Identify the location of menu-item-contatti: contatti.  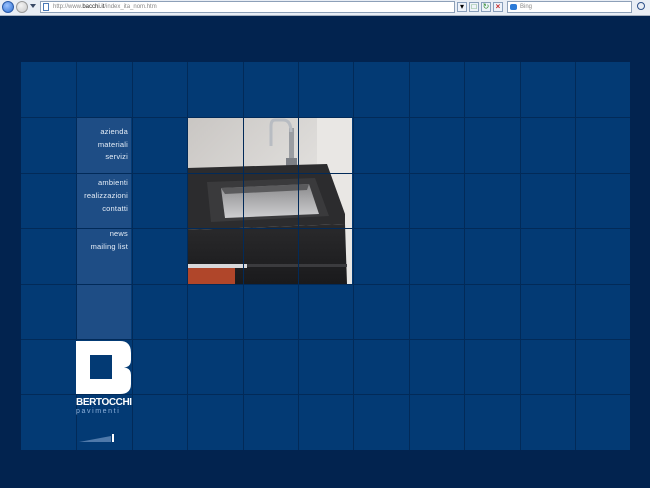
(102, 209).